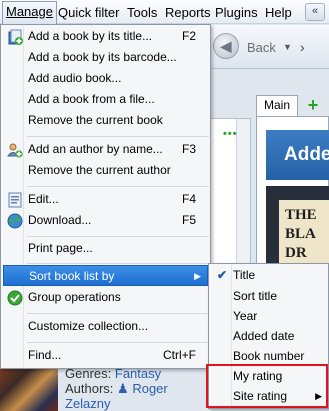 The height and width of the screenshot is (411, 329). Describe the element at coordinates (236, 13) in the screenshot. I see `menu-plugins: Plugins` at that location.